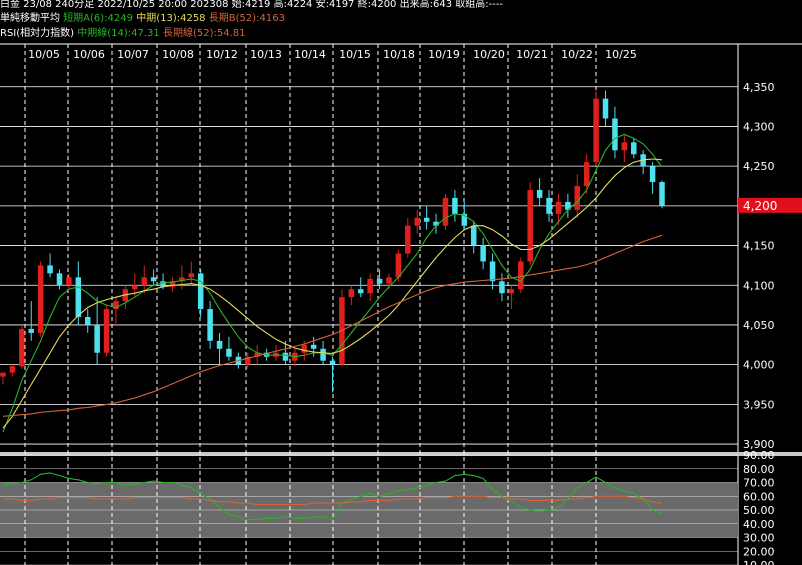  What do you see at coordinates (444, 54) in the screenshot?
I see `date-tick-label: 10/19` at bounding box center [444, 54].